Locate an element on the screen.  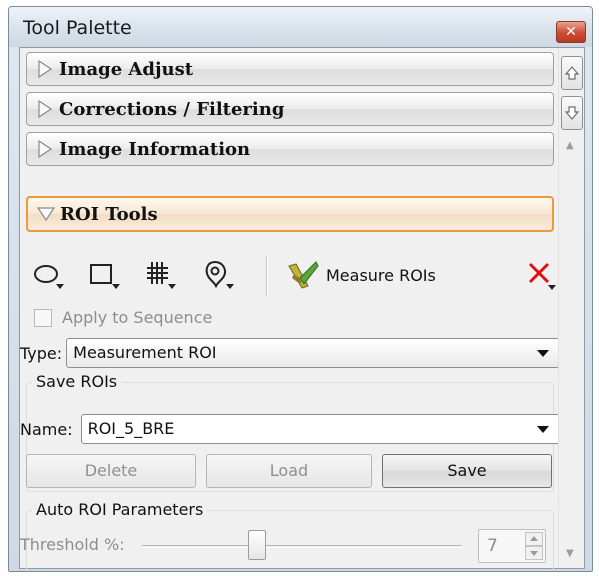
freehand-roi-button is located at coordinates (219, 275).